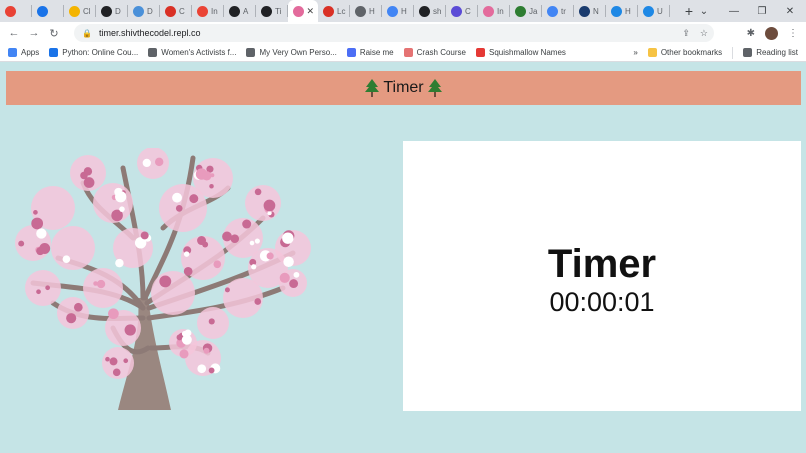  I want to click on browser-tab: N, so click(590, 11).